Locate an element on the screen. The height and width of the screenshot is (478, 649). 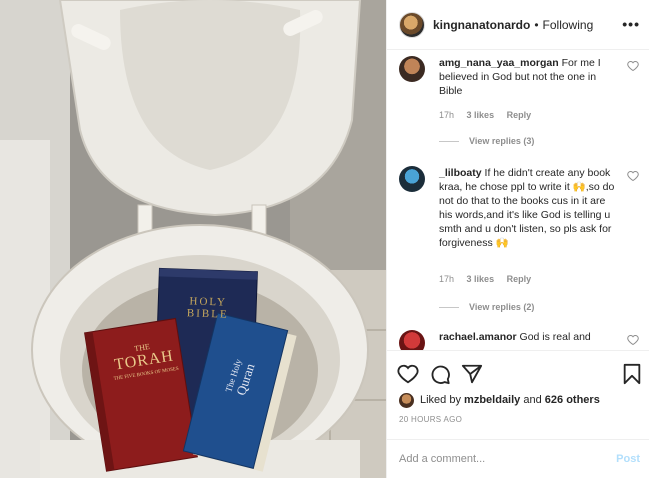
bible-book: HOLY BIBLE is located at coordinates (208, 308).